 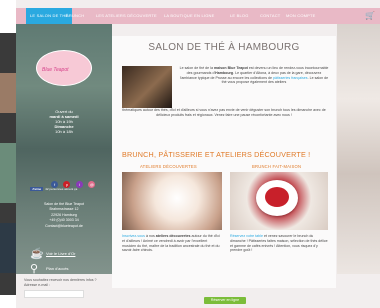 I want to click on nav-item-boutique: LA BOUTIQUE EN LIGNE, so click(x=189, y=16).